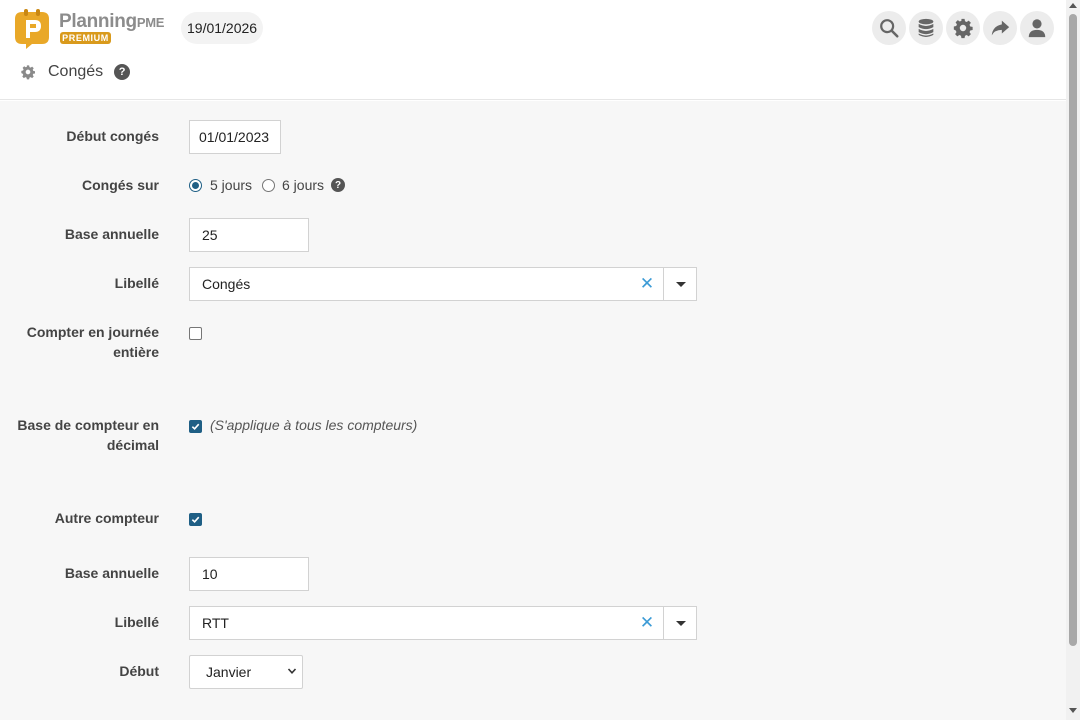  Describe the element at coordinates (111, 234) in the screenshot. I see `base-annuelle-label: Base annuelle` at that location.